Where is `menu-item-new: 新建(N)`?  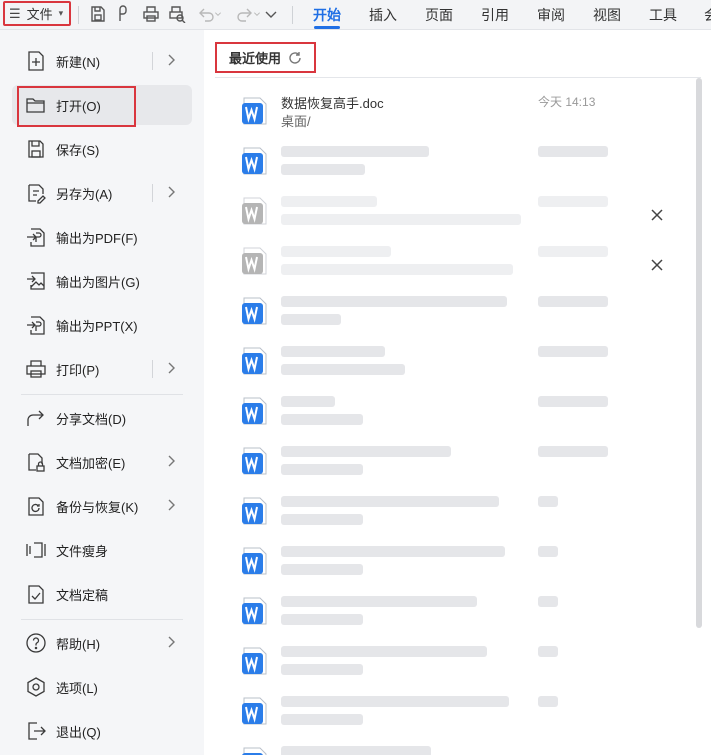
menu-item-new: 新建(N) is located at coordinates (102, 61).